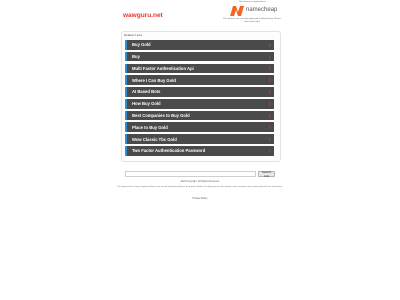  I want to click on copyright-text: 2024 Copyright. All Rights Reserved., so click(200, 181).